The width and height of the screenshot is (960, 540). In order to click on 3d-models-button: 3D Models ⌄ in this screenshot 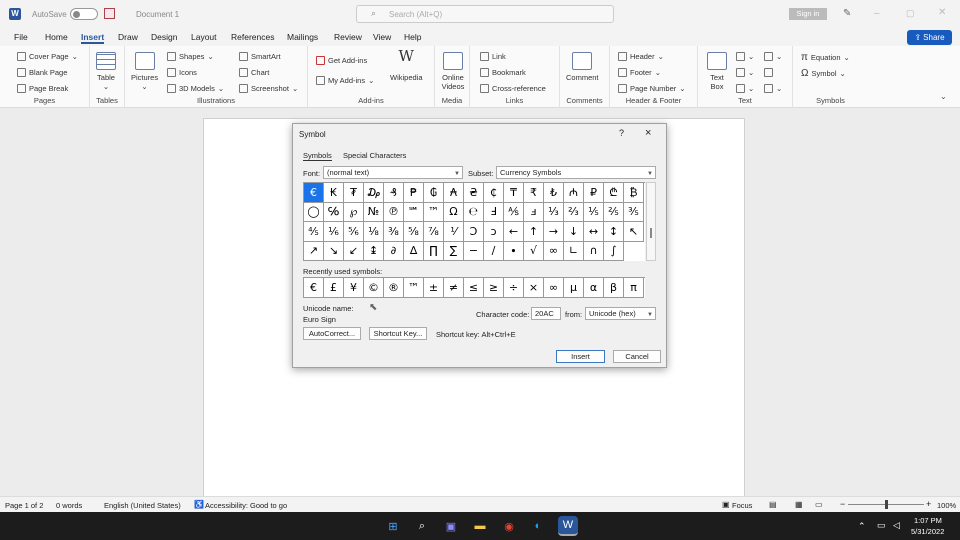, I will do `click(195, 88)`.